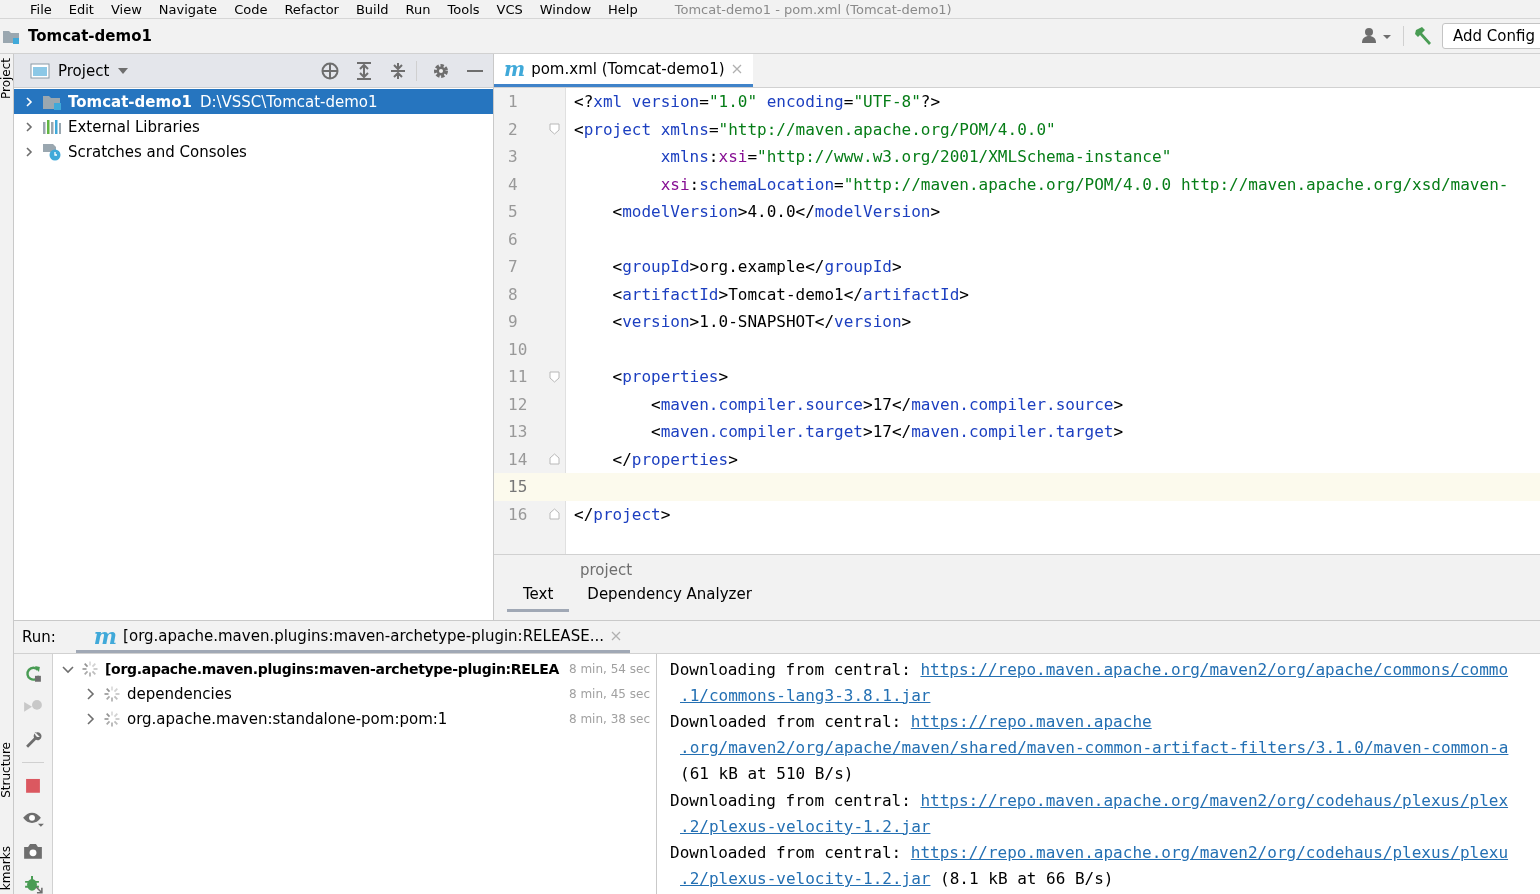 This screenshot has height=894, width=1540. What do you see at coordinates (761, 322) in the screenshot?
I see `code-line: <version>1.0-SNAPSHOT</version>` at bounding box center [761, 322].